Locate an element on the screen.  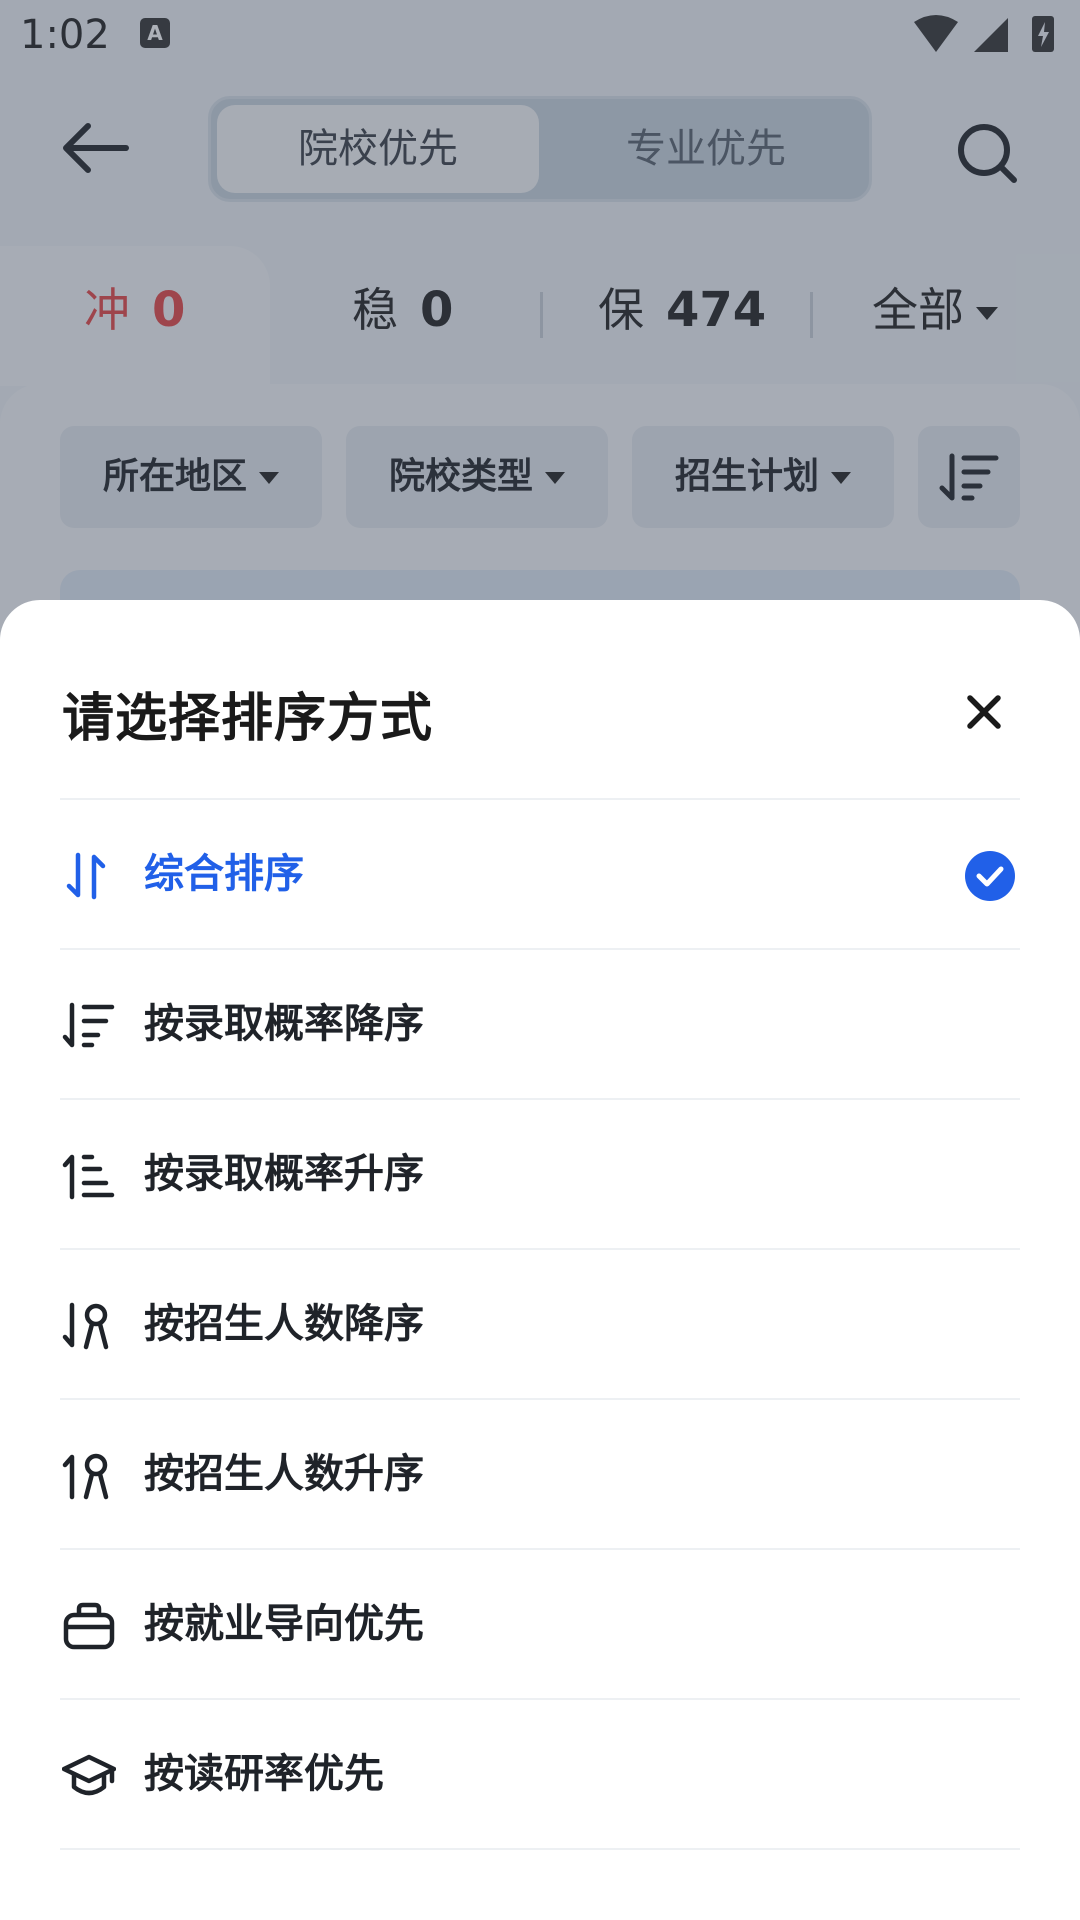
option-label: 按招生人数降序 is located at coordinates (284, 1324).